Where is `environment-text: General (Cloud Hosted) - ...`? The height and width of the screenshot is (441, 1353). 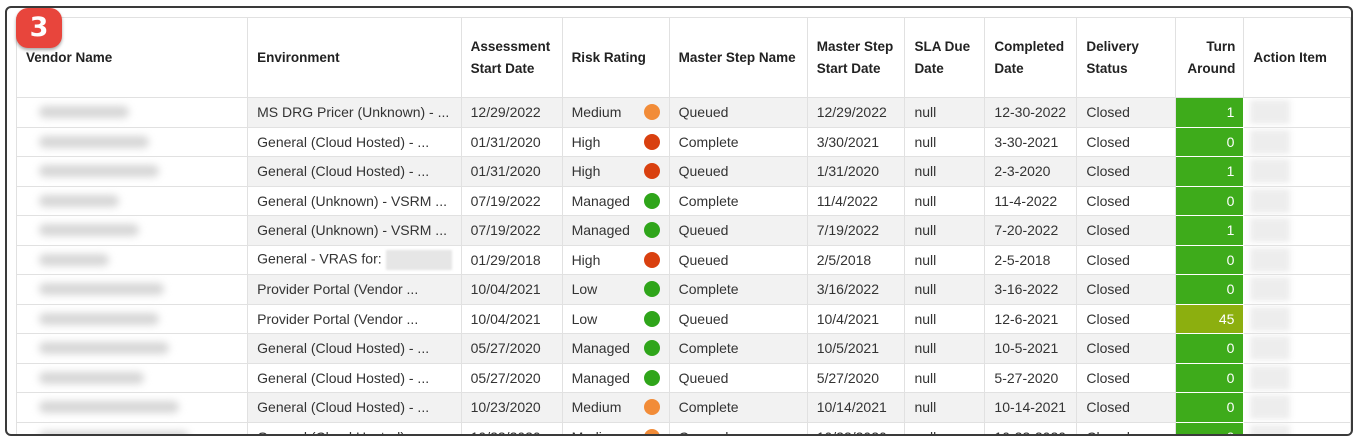
environment-text: General (Cloud Hosted) - ... is located at coordinates (343, 407).